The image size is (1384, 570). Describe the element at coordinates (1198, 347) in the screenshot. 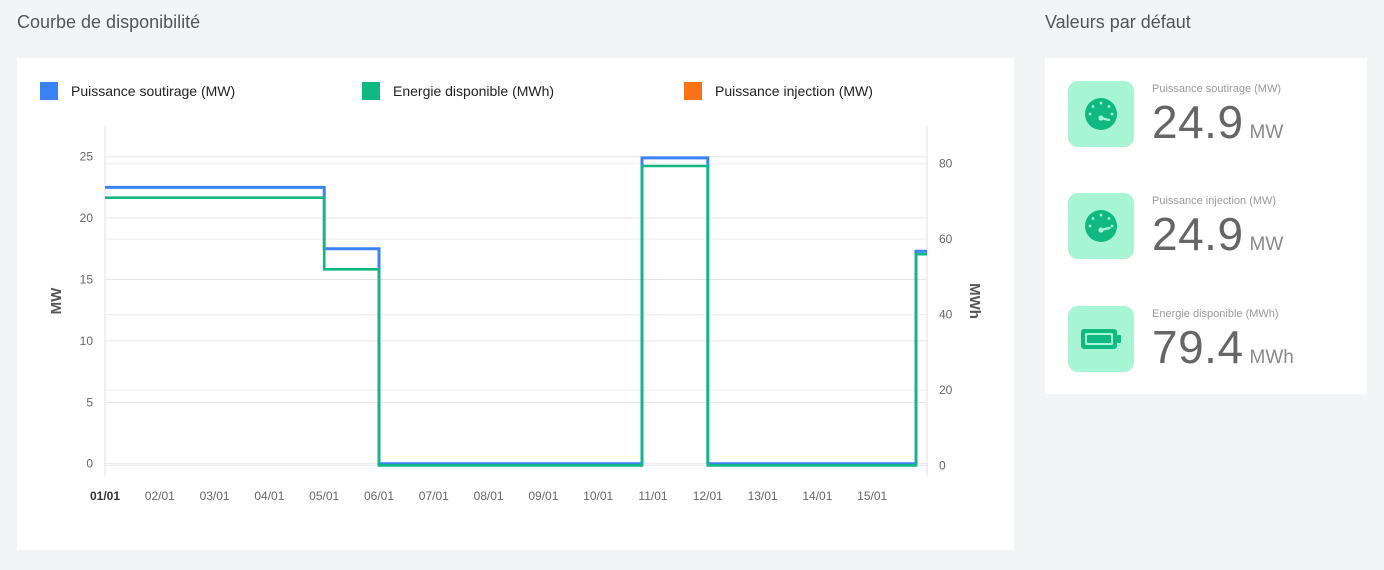

I see `kpi-value: 79.4` at that location.